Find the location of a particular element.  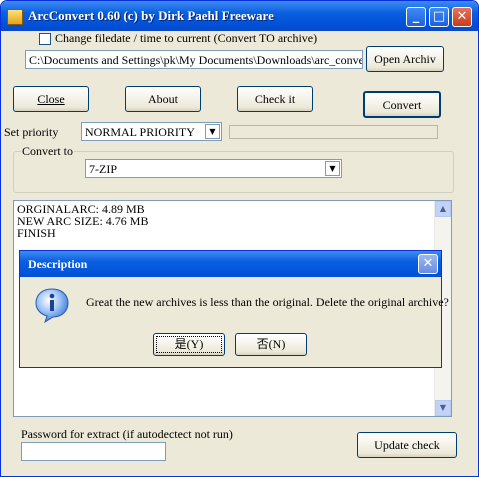

dialog-title: Description is located at coordinates (58, 264).